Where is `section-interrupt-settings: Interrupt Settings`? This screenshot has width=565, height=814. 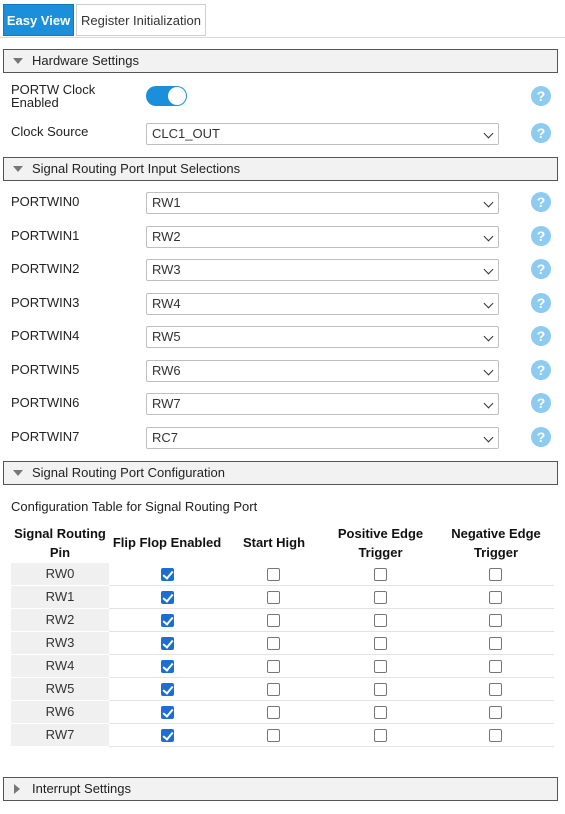
section-interrupt-settings: Interrupt Settings is located at coordinates (280, 789).